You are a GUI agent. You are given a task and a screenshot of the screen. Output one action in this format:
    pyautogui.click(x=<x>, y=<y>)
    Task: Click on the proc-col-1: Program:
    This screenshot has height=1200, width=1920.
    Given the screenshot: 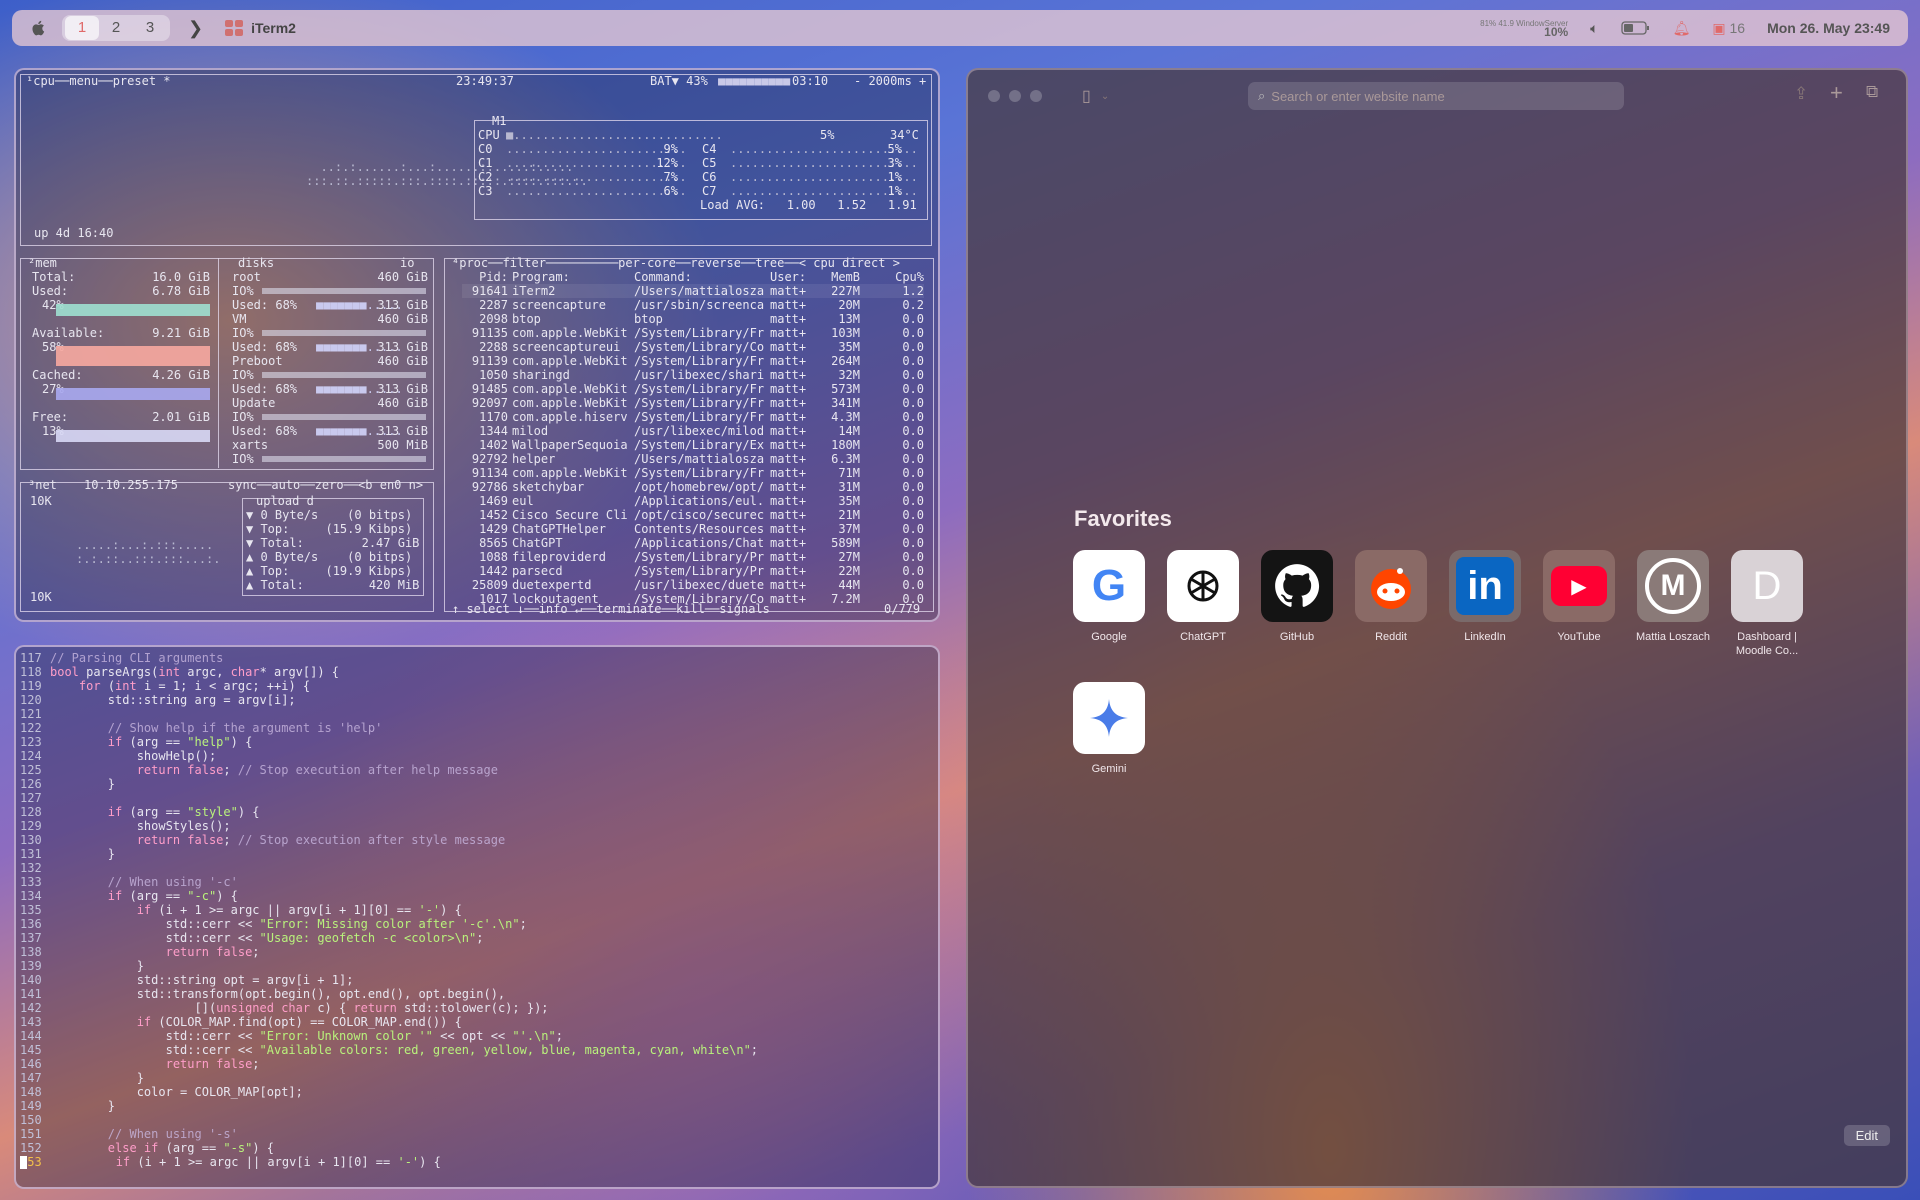 What is the action you would take?
    pyautogui.click(x=569, y=277)
    